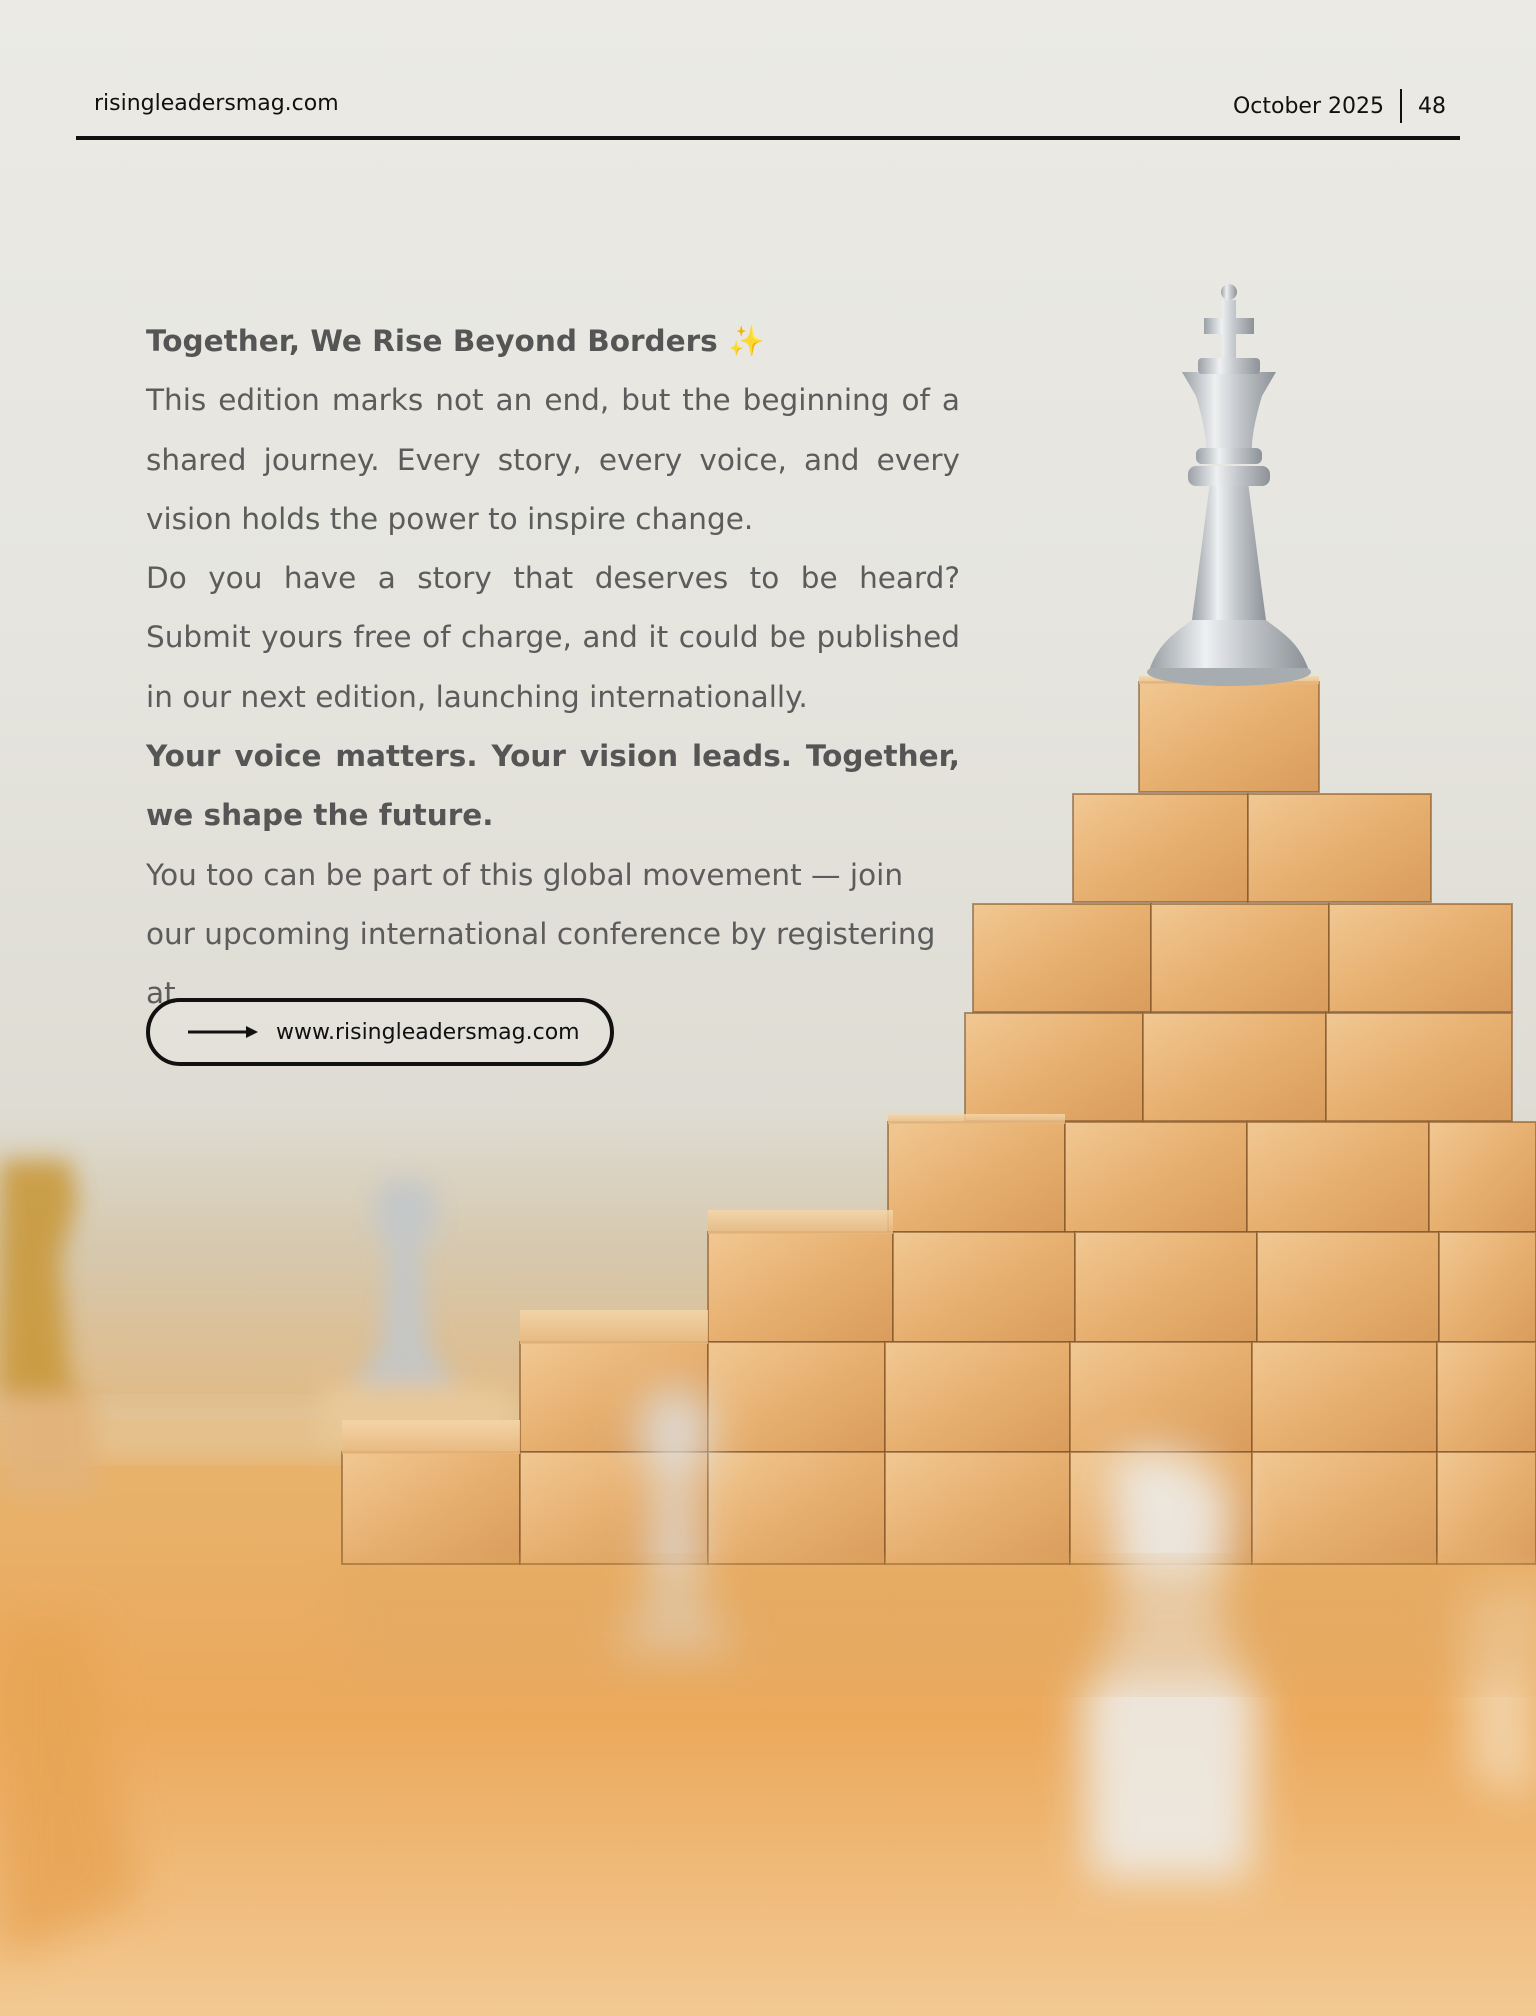 The width and height of the screenshot is (1536, 2016). What do you see at coordinates (428, 1032) in the screenshot?
I see `website-link-label: www.risingleadersmag.com` at bounding box center [428, 1032].